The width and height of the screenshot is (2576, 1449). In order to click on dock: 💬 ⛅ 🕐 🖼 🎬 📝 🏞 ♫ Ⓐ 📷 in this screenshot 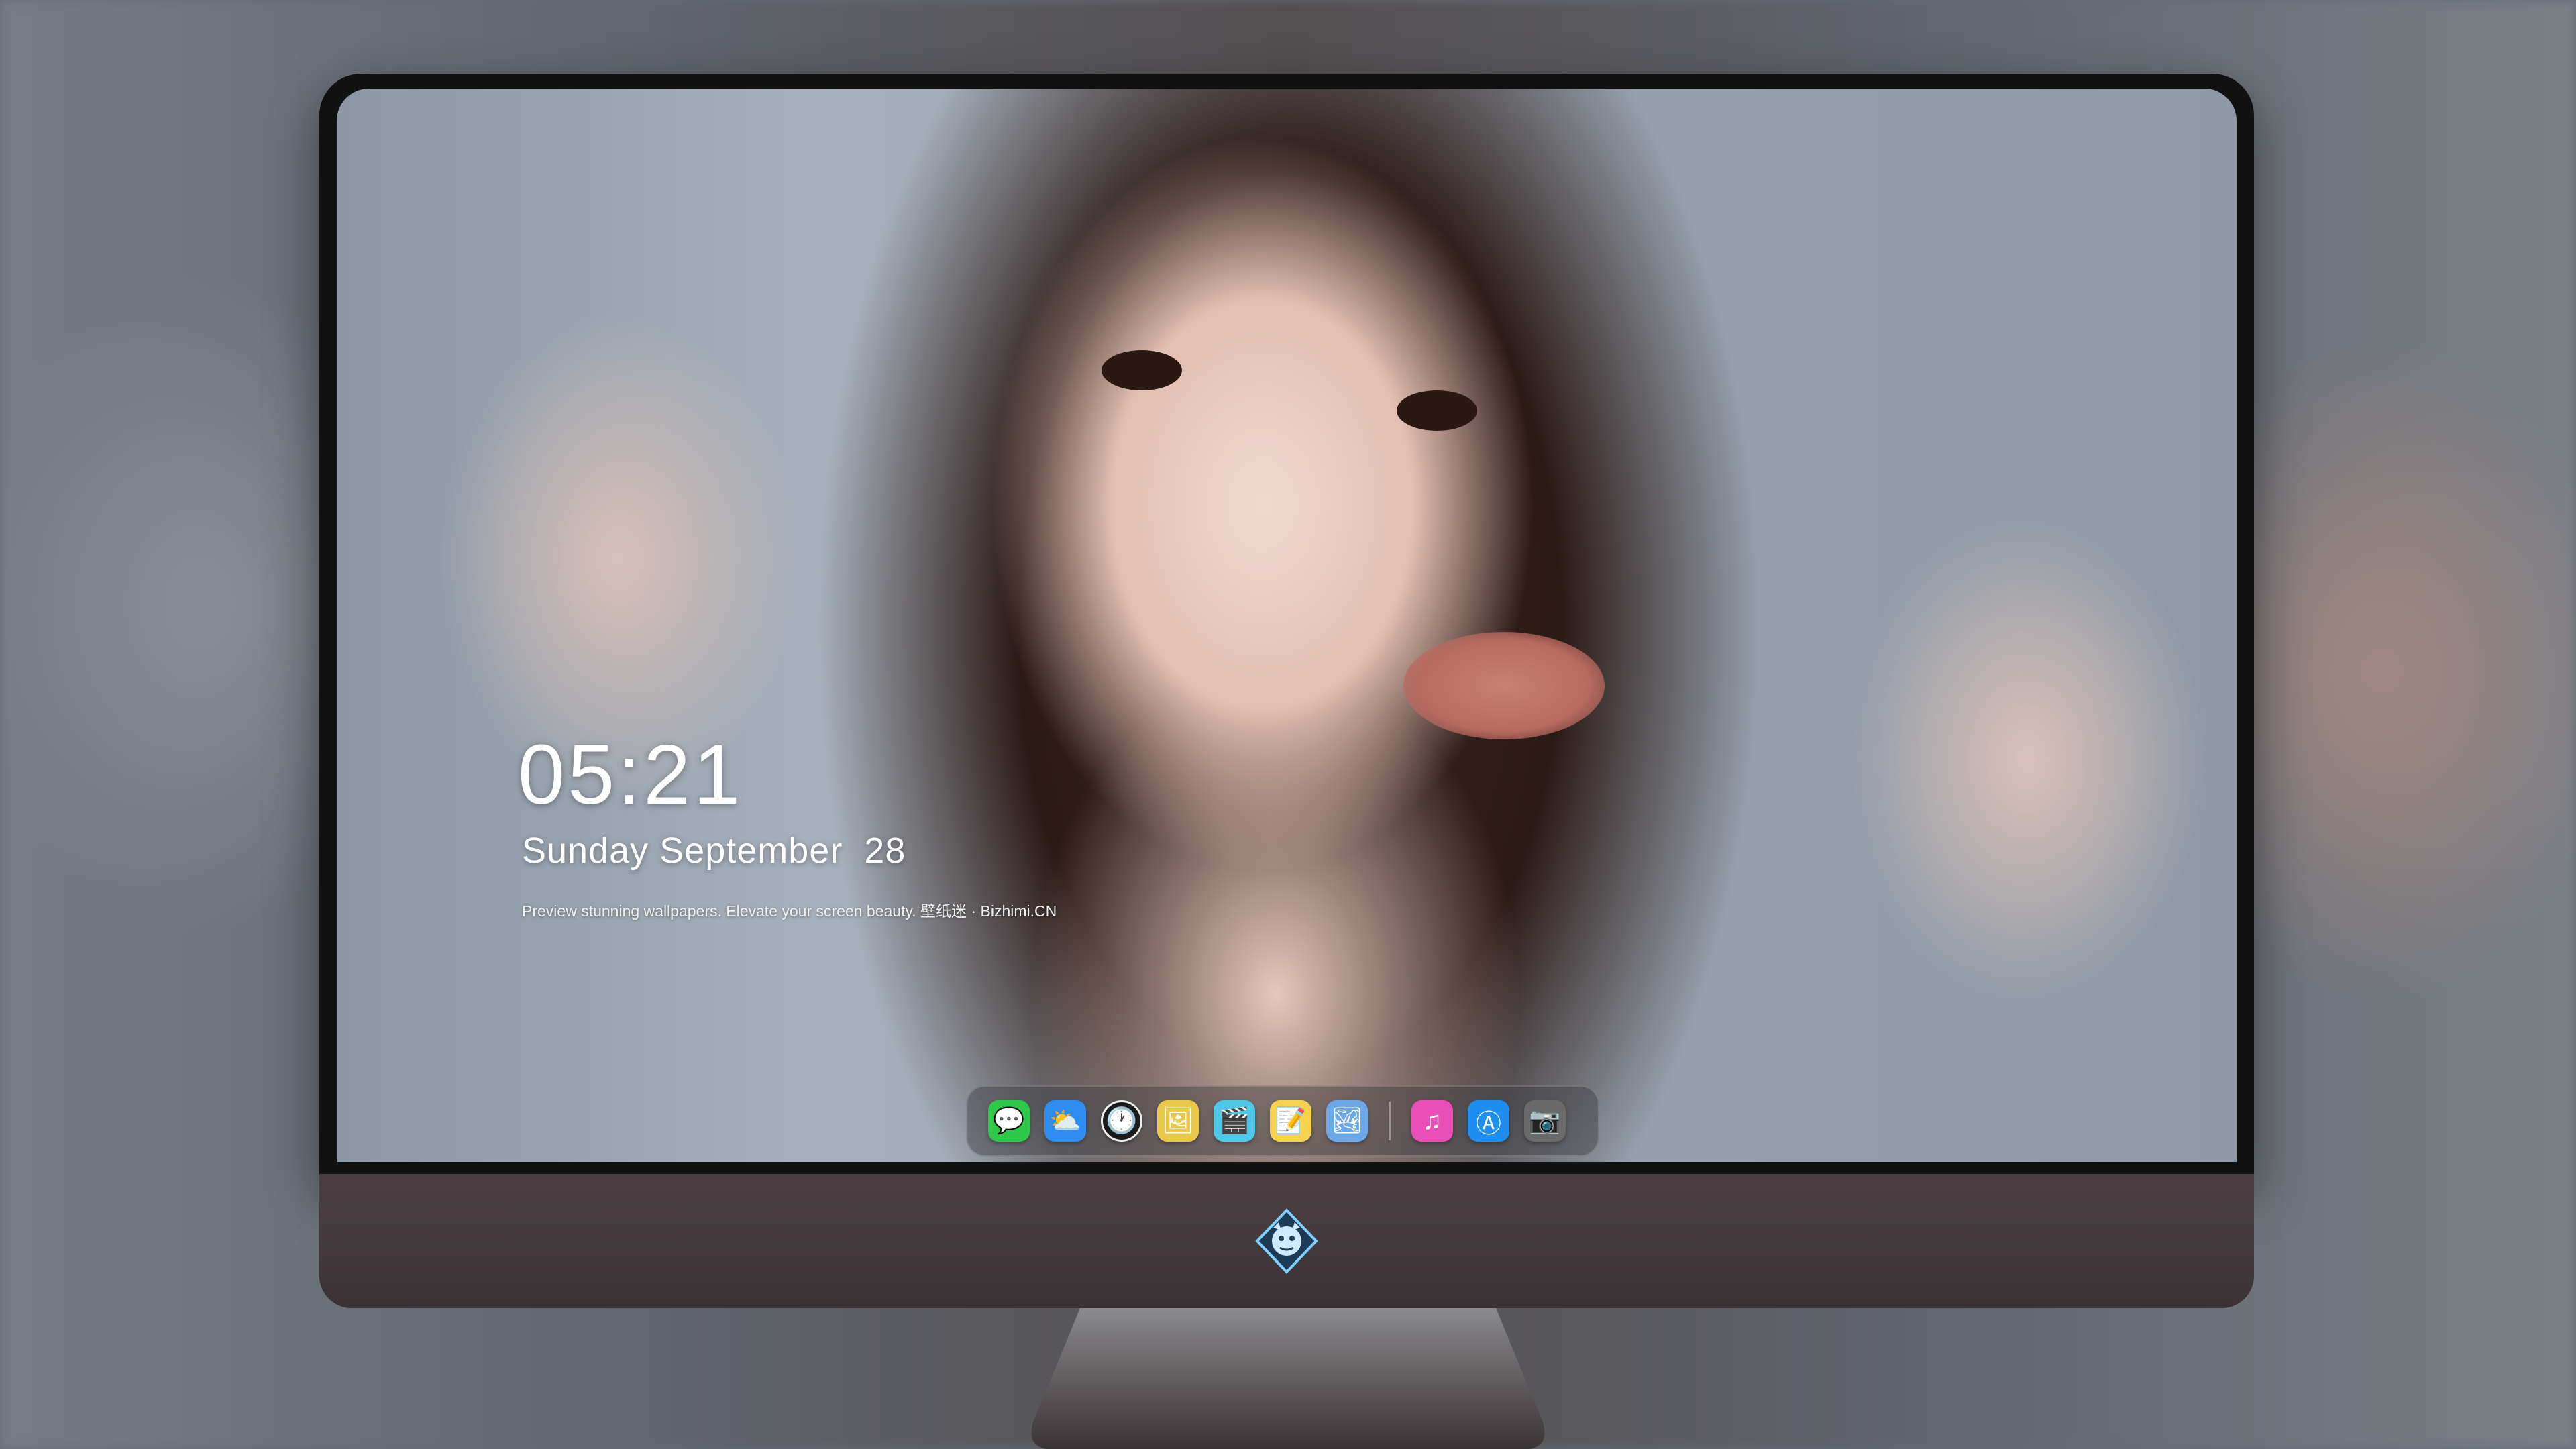, I will do `click(1282, 1121)`.